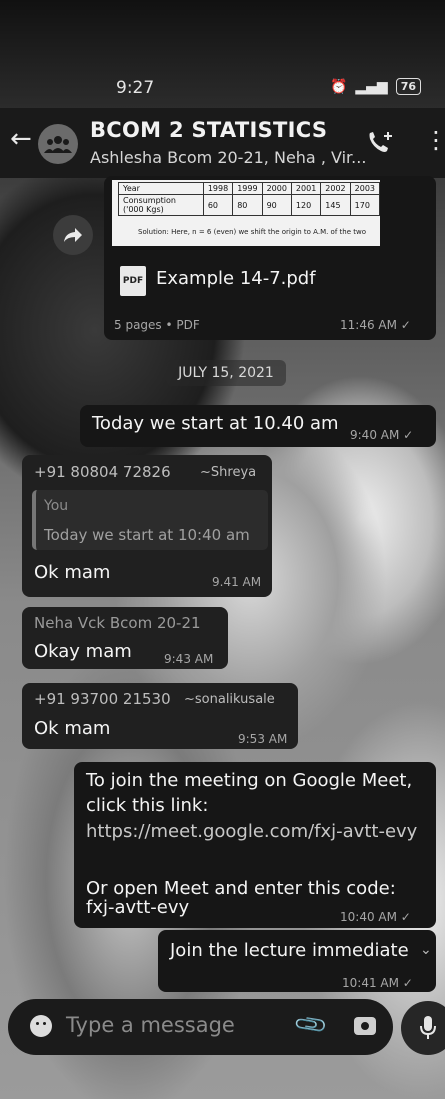  What do you see at coordinates (335, 188) in the screenshot?
I see `table-cell: 2002` at bounding box center [335, 188].